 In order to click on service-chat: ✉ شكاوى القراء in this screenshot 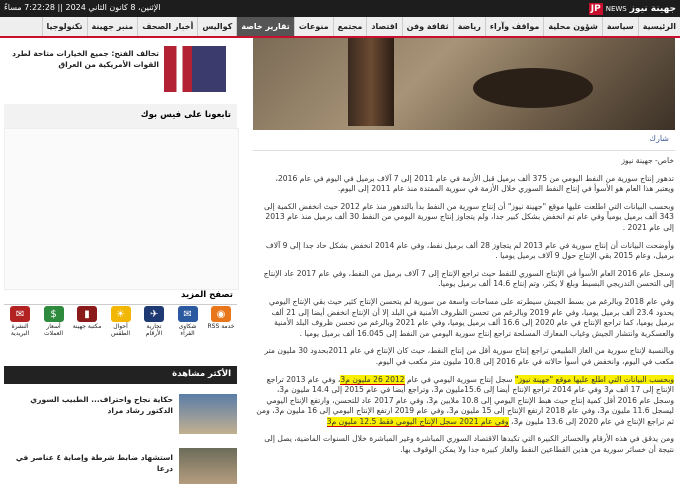, I will do `click(188, 327)`.